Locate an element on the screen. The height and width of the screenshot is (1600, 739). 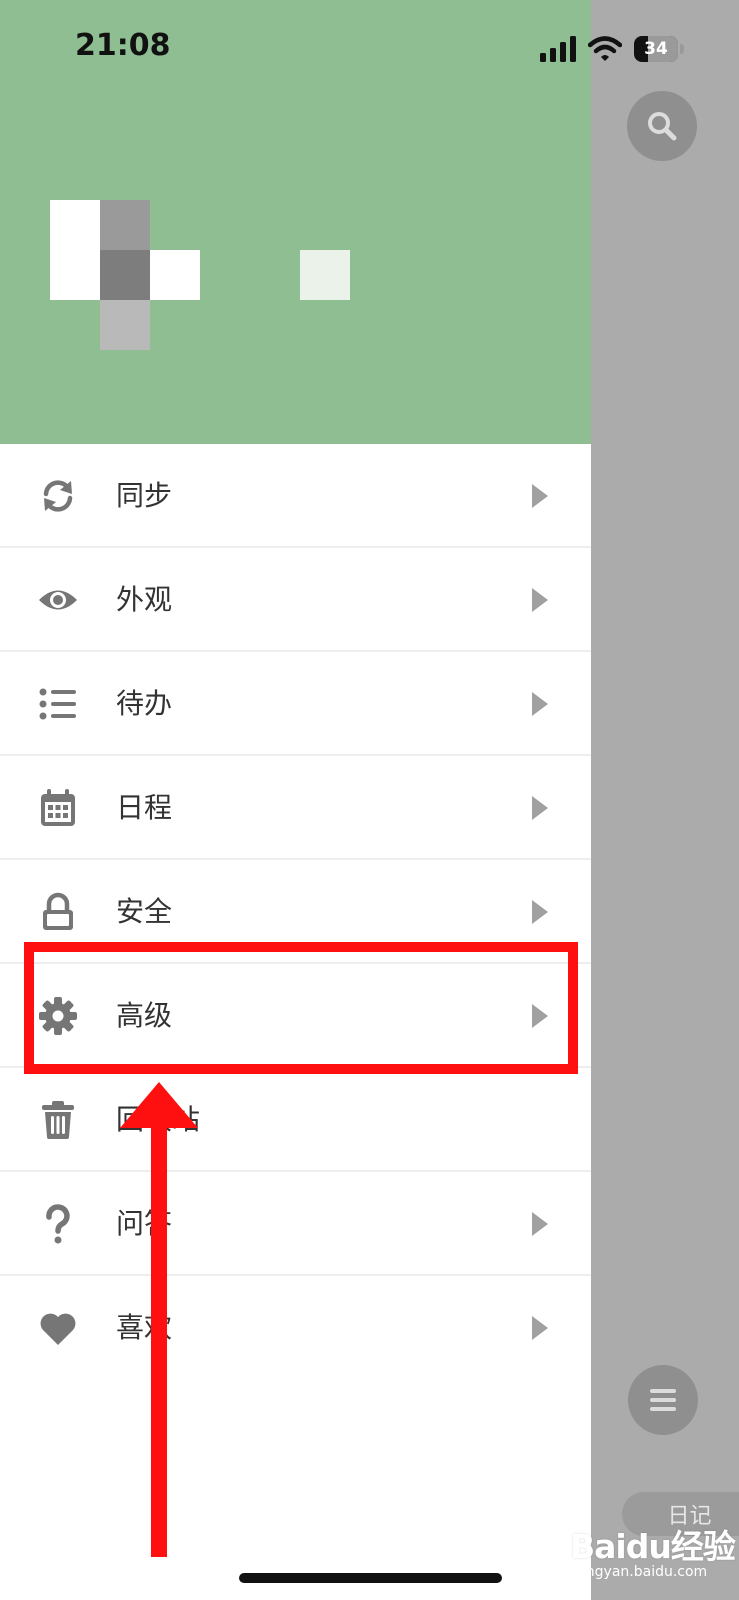
watermark-url: jingyan.baidu.com is located at coordinates (643, 1572).